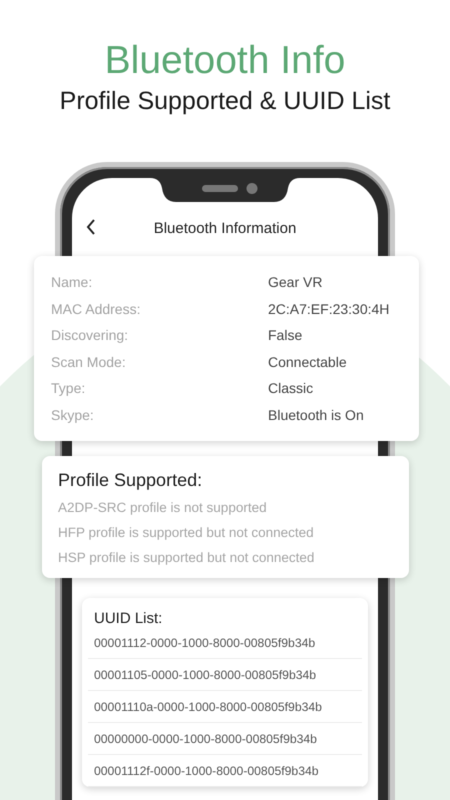 This screenshot has height=800, width=450. I want to click on subheadline: Profile Supported & UUID List, so click(225, 101).